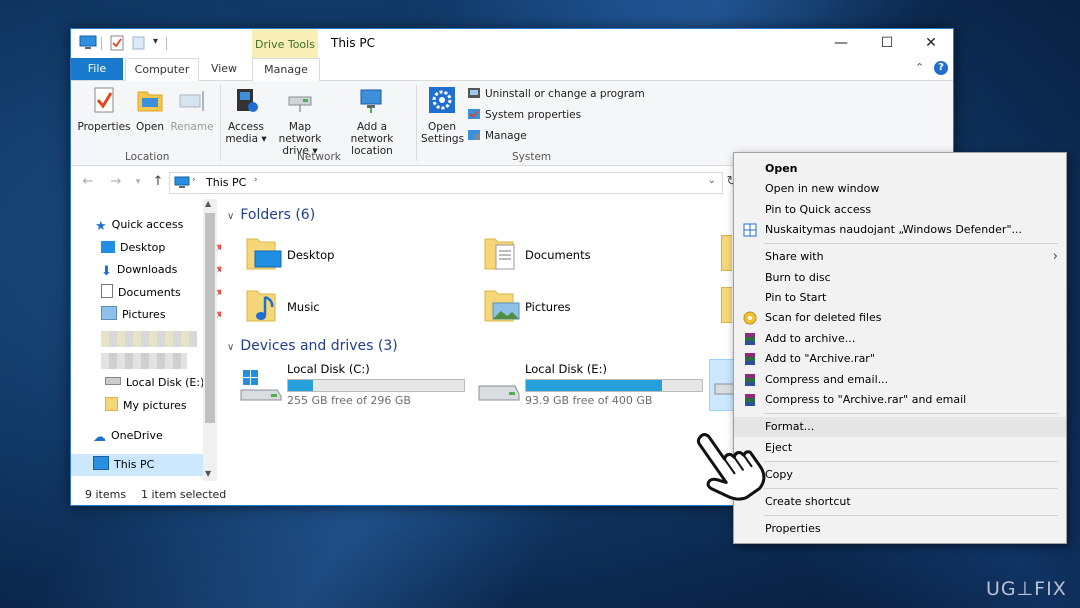 Image resolution: width=1080 pixels, height=608 pixels. What do you see at coordinates (931, 43) in the screenshot?
I see `close-button: ✕` at bounding box center [931, 43].